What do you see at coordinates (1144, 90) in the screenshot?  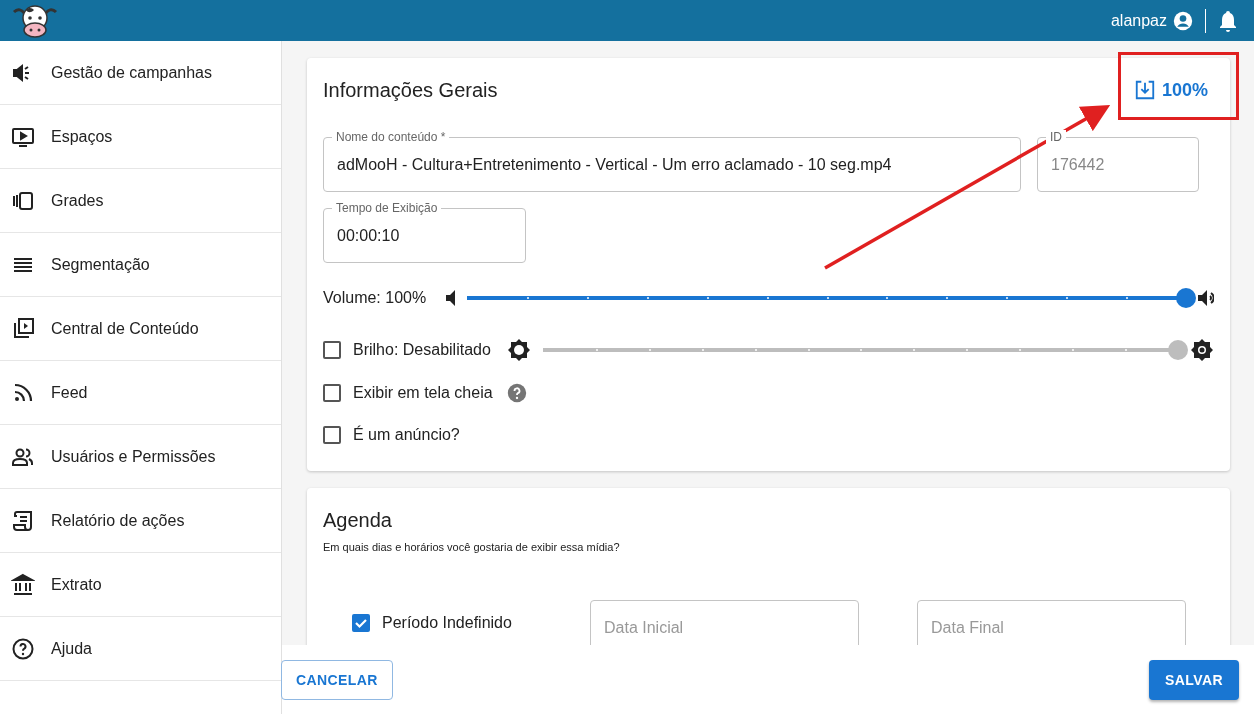 I see `download-icon` at bounding box center [1144, 90].